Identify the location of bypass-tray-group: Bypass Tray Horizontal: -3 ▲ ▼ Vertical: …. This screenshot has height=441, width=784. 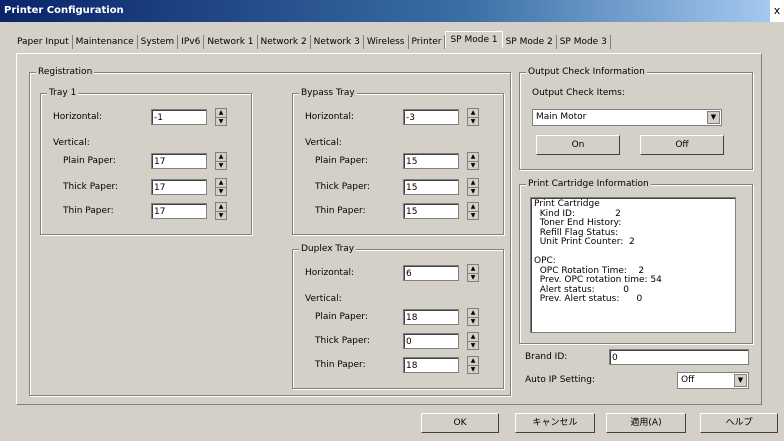
(398, 161).